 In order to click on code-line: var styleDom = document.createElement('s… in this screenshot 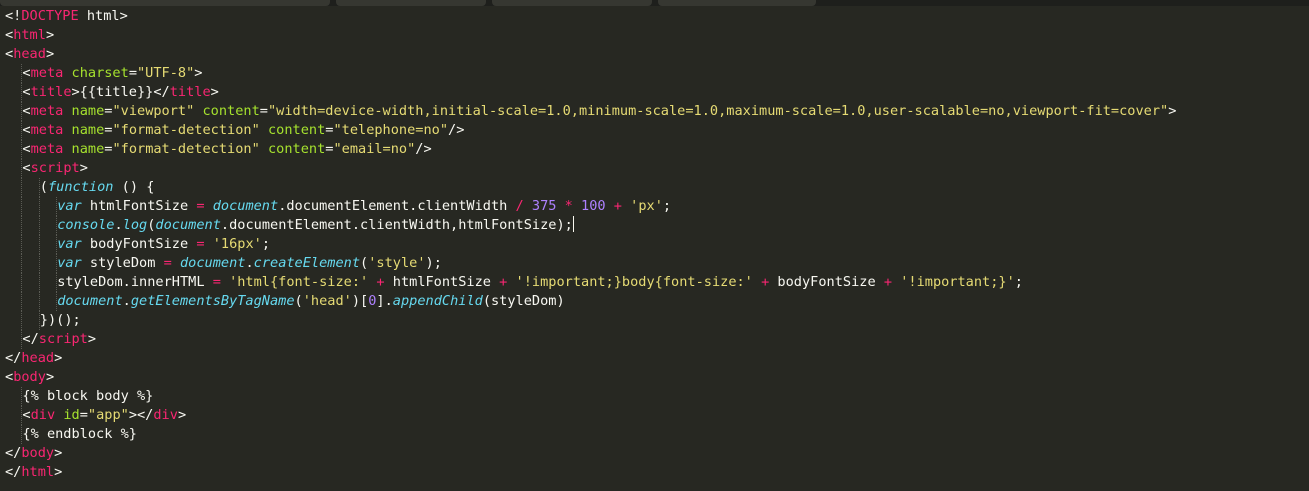, I will do `click(654, 263)`.